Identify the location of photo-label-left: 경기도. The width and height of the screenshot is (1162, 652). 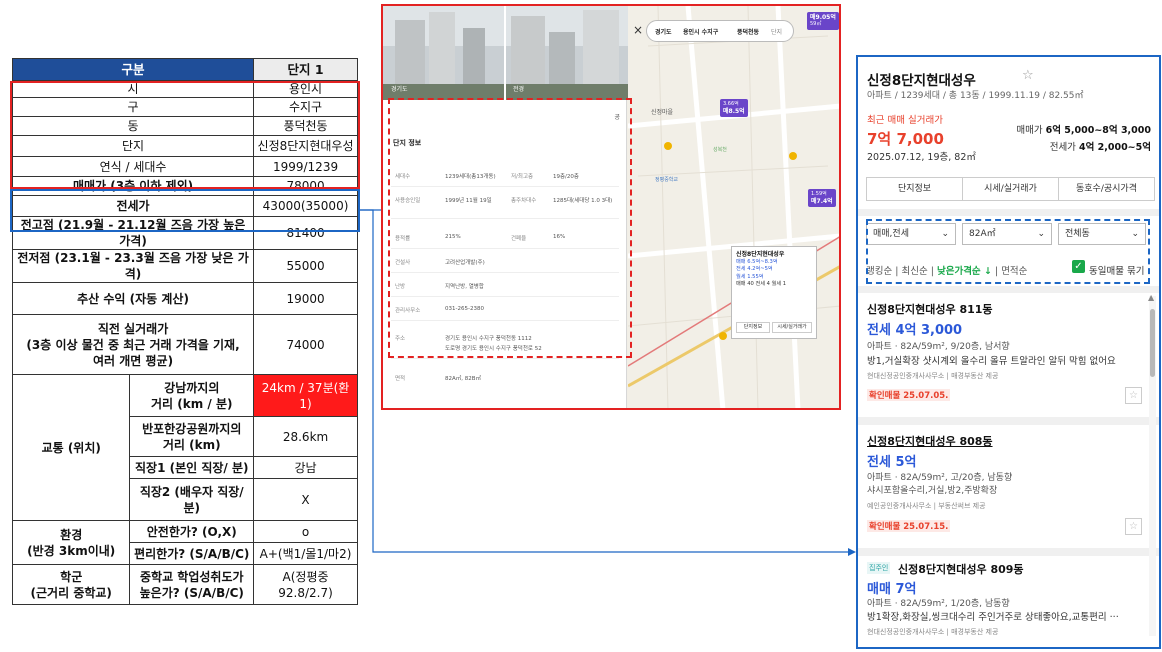
(399, 89).